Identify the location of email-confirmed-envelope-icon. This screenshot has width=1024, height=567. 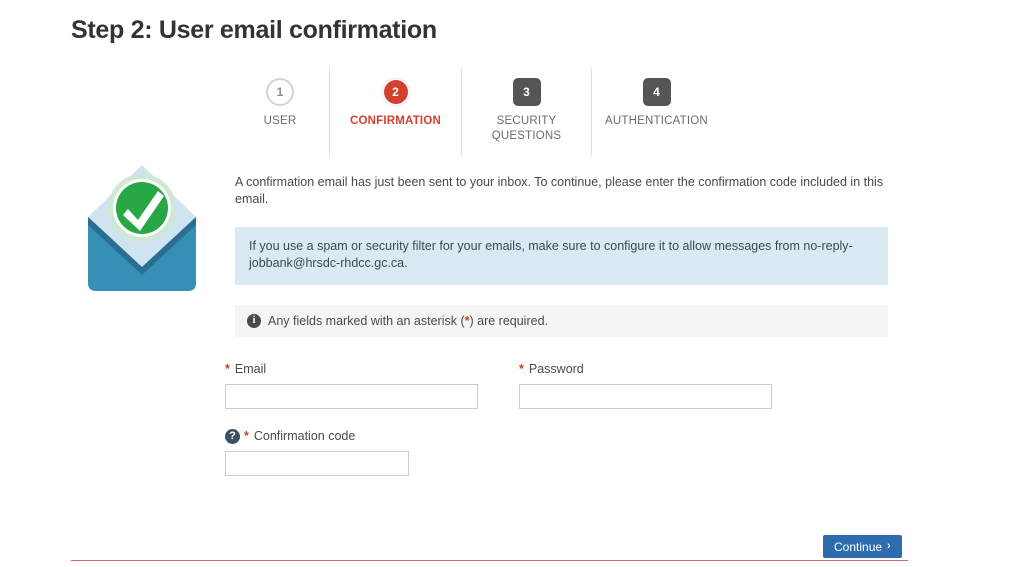
(142, 228).